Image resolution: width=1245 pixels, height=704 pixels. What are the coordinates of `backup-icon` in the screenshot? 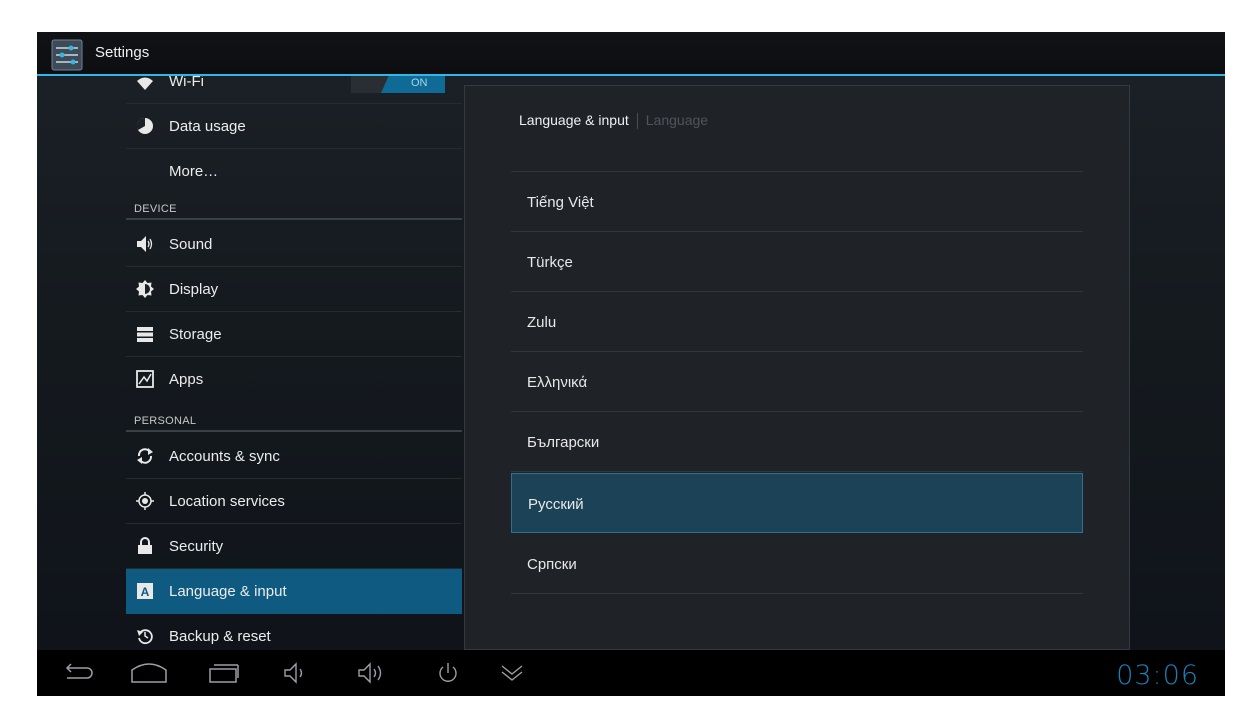 It's located at (145, 637).